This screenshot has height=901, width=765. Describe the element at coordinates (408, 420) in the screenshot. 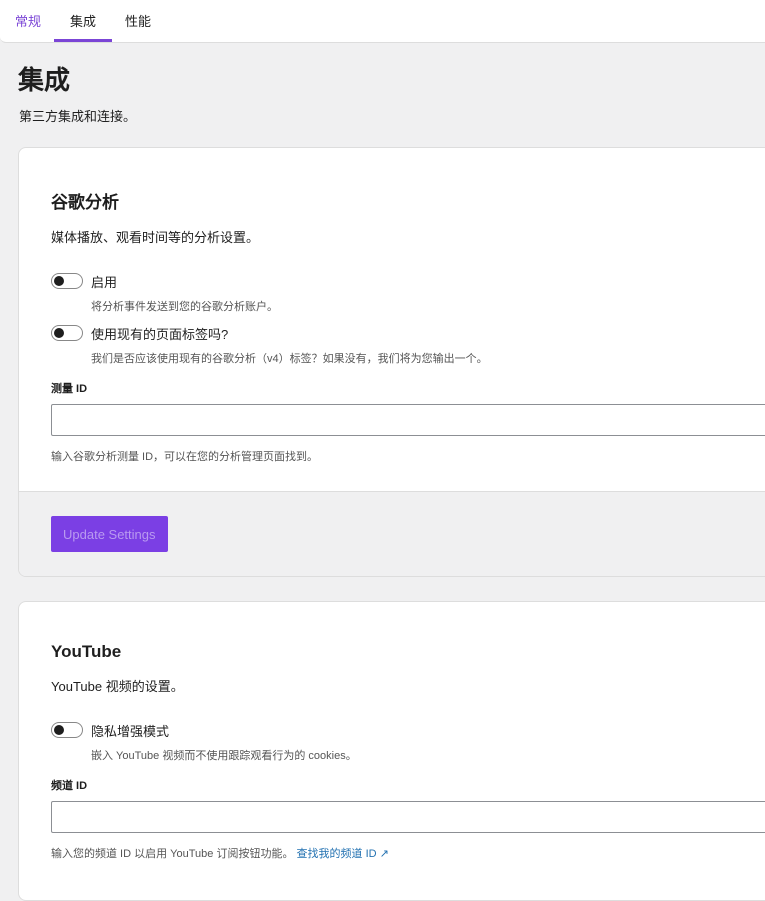

I see `measurement-id-input` at that location.